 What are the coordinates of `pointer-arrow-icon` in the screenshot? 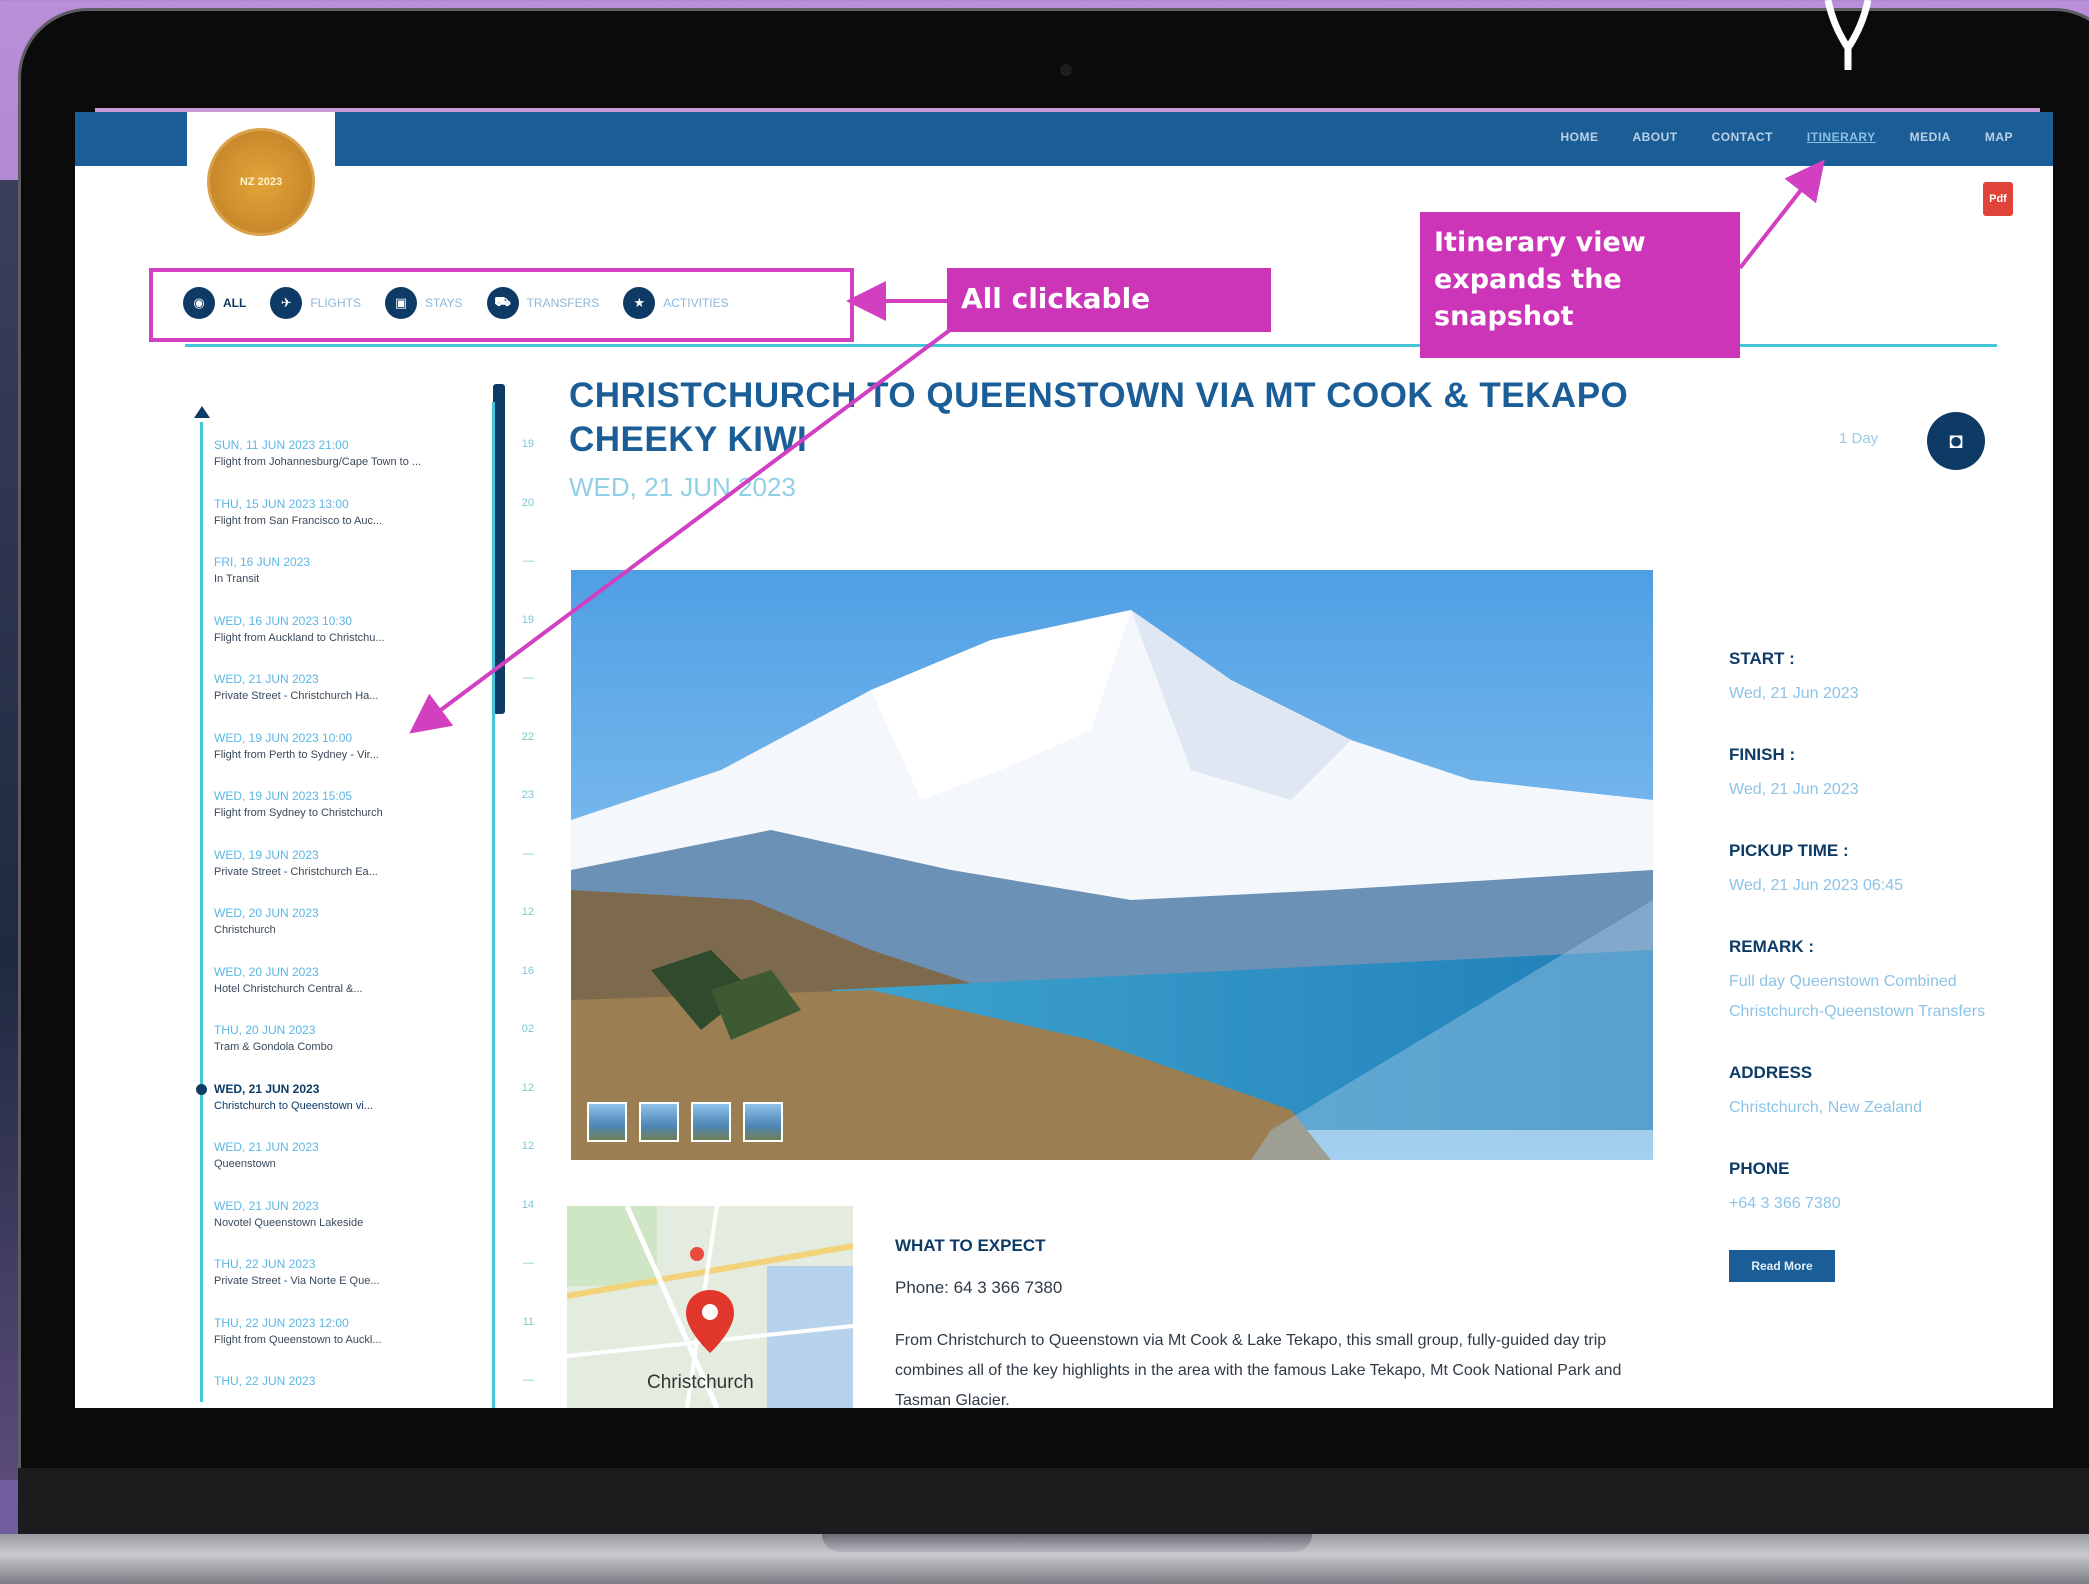 It's located at (1848, 35).